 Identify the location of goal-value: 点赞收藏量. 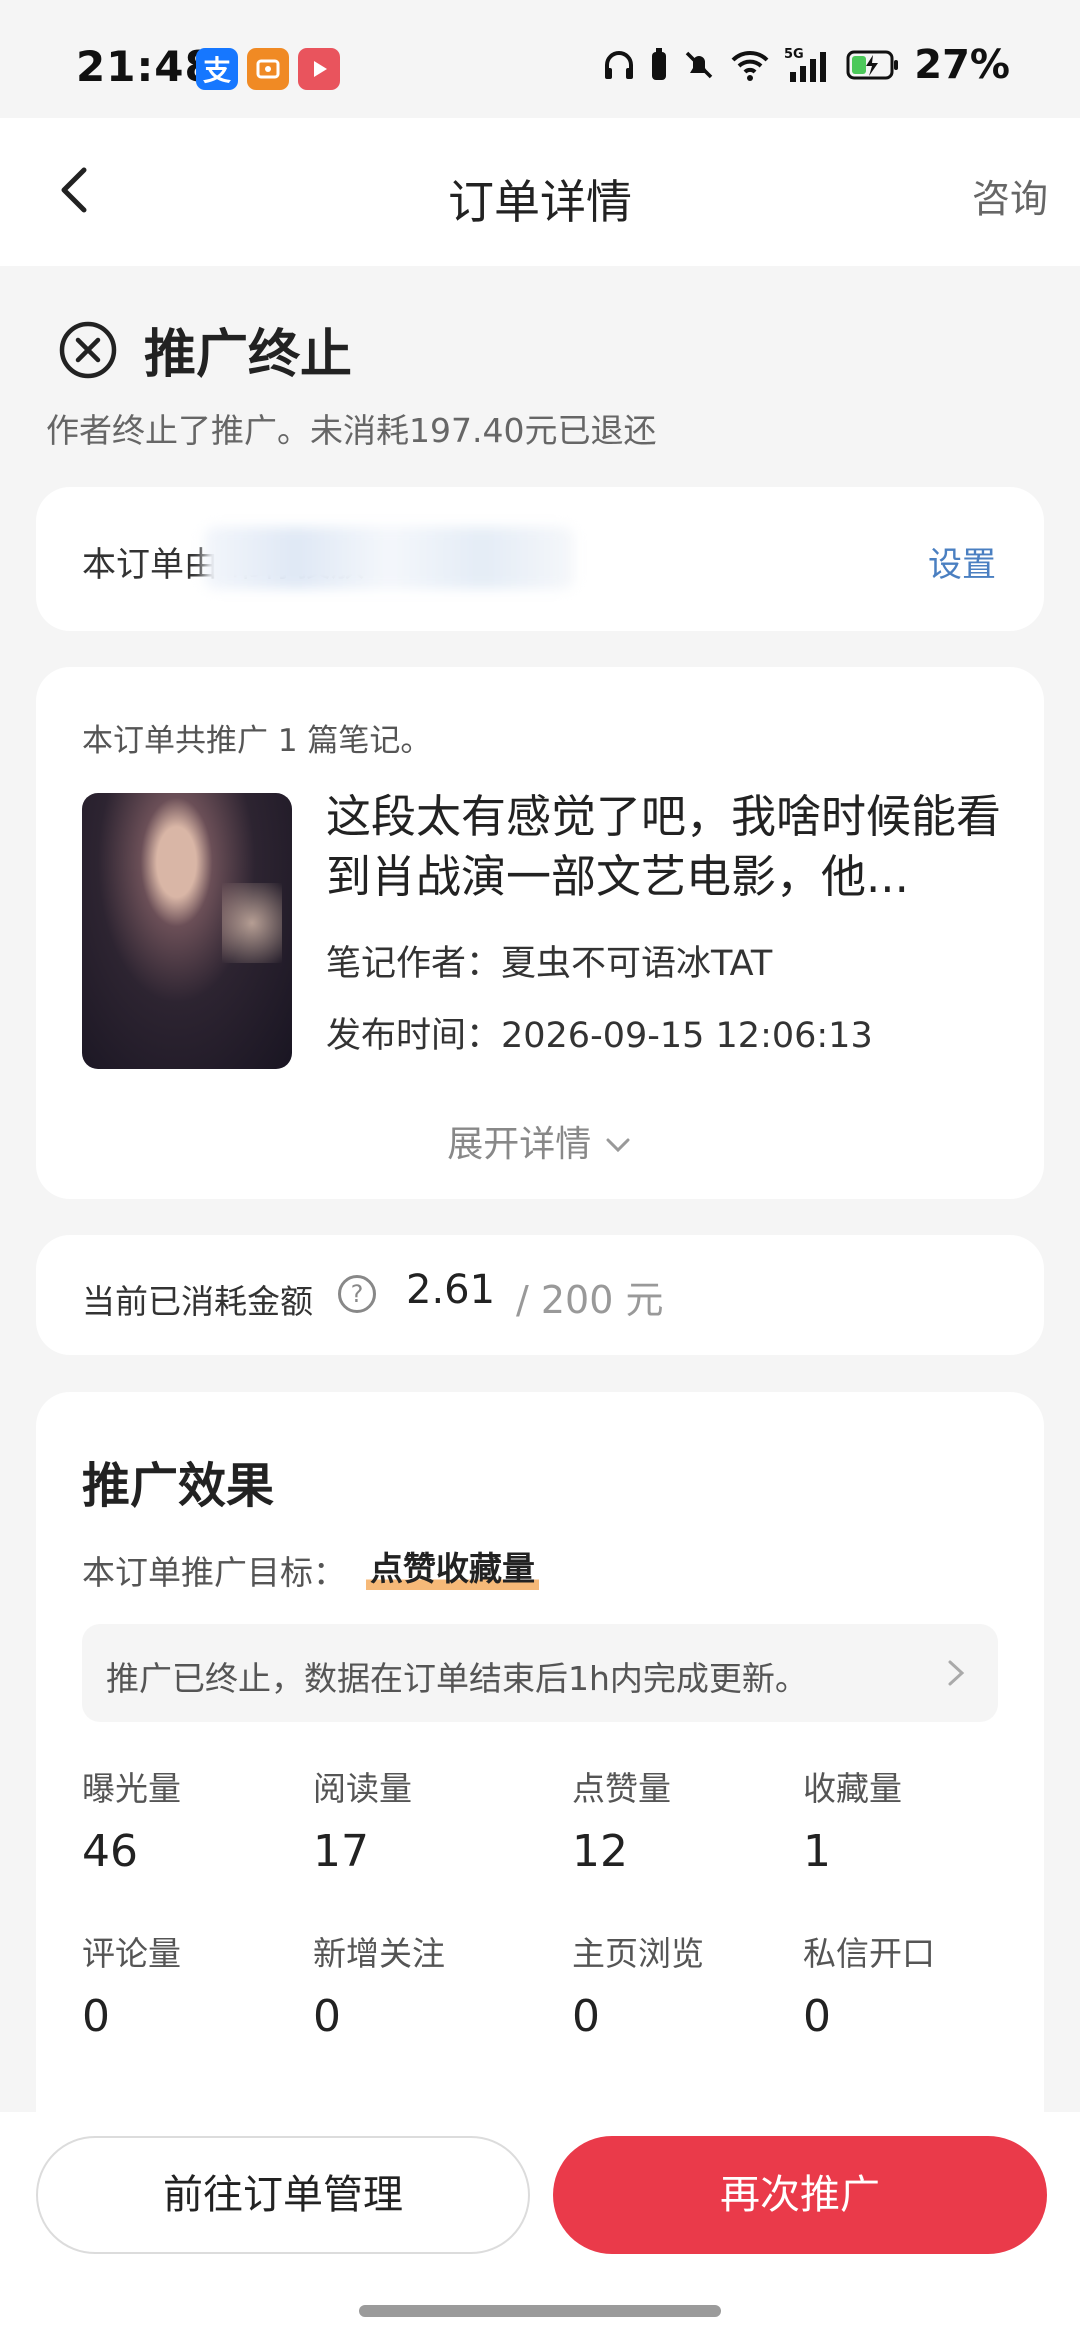
(452, 1566).